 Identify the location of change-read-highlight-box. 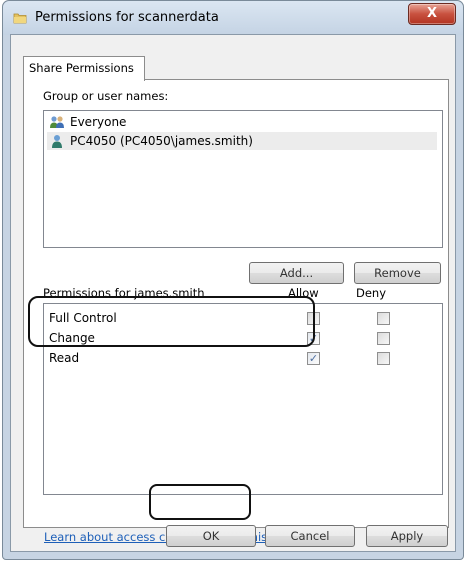
(171, 321).